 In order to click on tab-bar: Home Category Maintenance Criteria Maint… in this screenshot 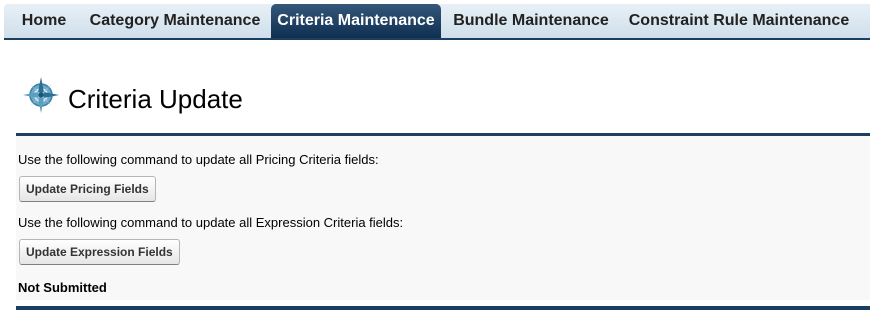, I will do `click(437, 20)`.